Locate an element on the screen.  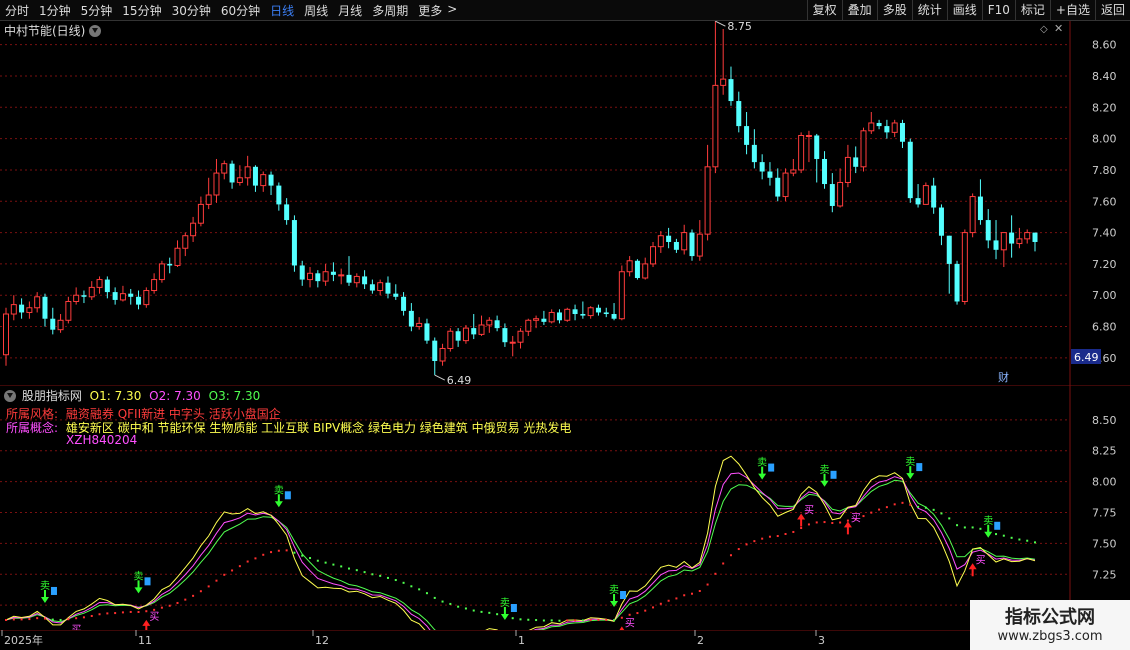
toolbar-button: 画线 is located at coordinates (964, 10).